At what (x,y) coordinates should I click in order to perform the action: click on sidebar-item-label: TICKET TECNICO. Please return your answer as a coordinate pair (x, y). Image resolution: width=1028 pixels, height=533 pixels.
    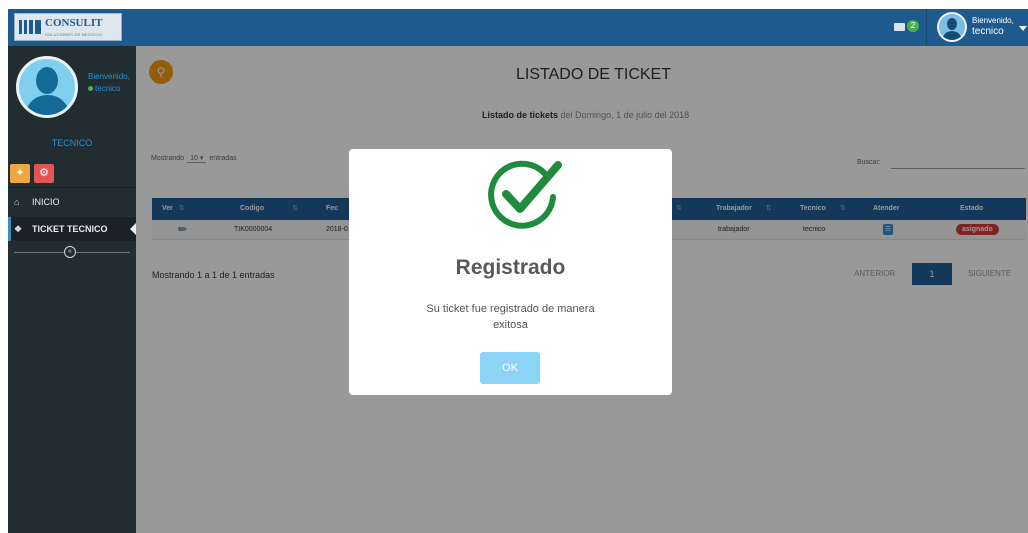
    Looking at the image, I should click on (70, 229).